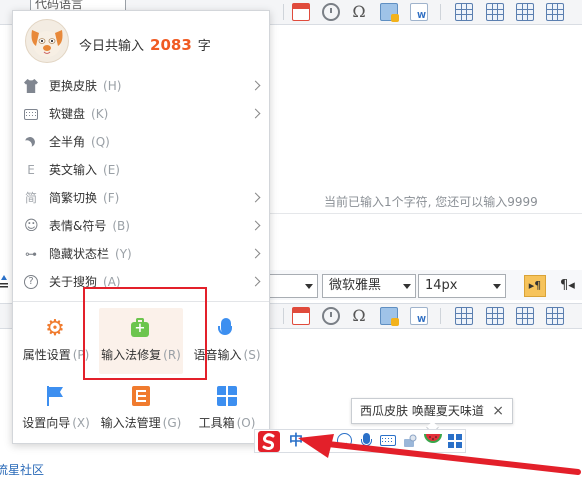  What do you see at coordinates (269, 441) in the screenshot?
I see `sogou-logo-icon` at bounding box center [269, 441].